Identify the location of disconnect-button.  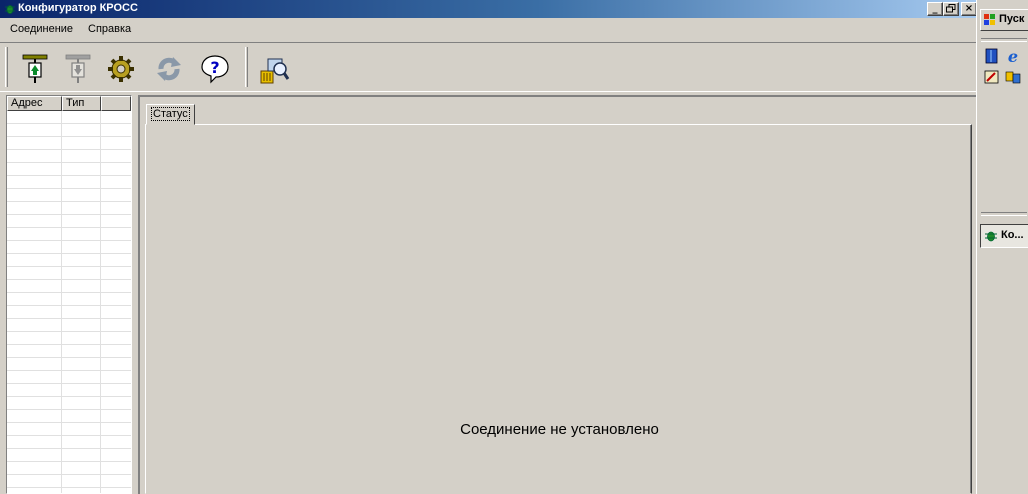
(78, 69).